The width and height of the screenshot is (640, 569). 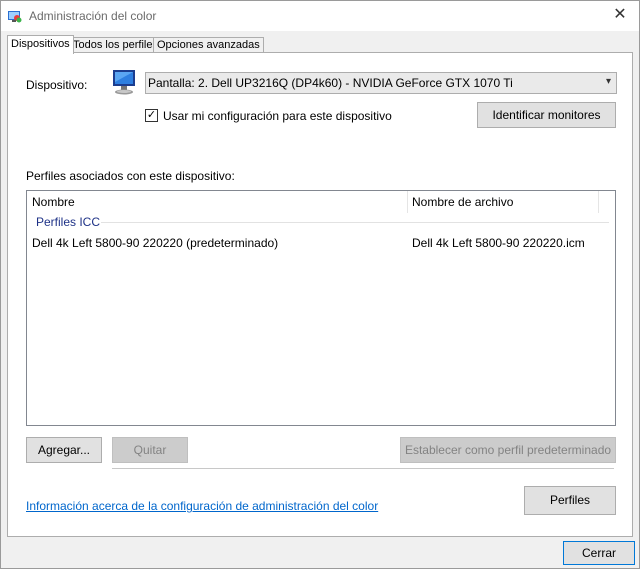 What do you see at coordinates (151, 115) in the screenshot?
I see `use-my-settings-checkbox: ✓` at bounding box center [151, 115].